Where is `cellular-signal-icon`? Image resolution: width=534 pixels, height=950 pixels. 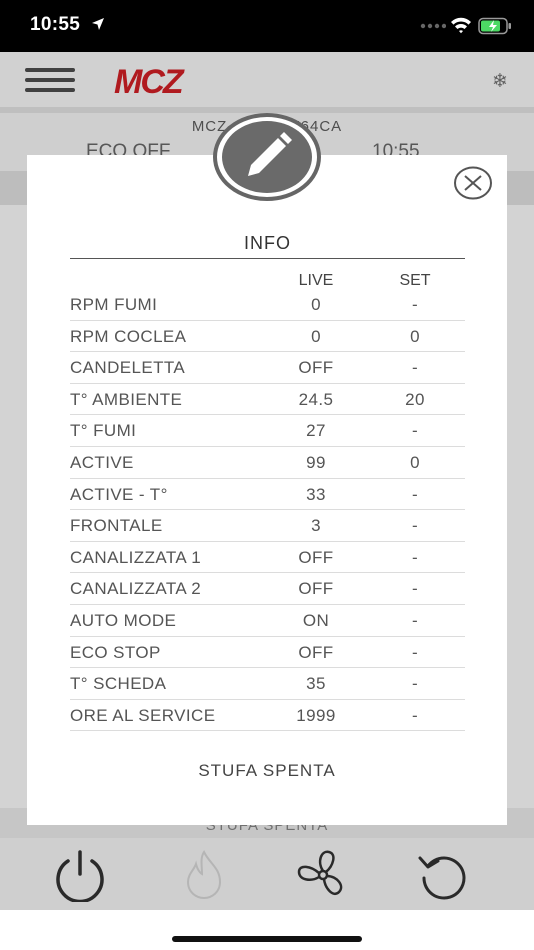 cellular-signal-icon is located at coordinates (433, 26).